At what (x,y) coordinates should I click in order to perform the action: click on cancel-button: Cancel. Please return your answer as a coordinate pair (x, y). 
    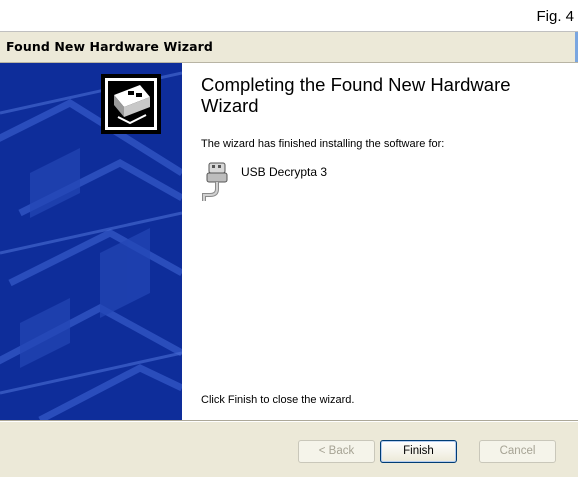
    Looking at the image, I should click on (517, 451).